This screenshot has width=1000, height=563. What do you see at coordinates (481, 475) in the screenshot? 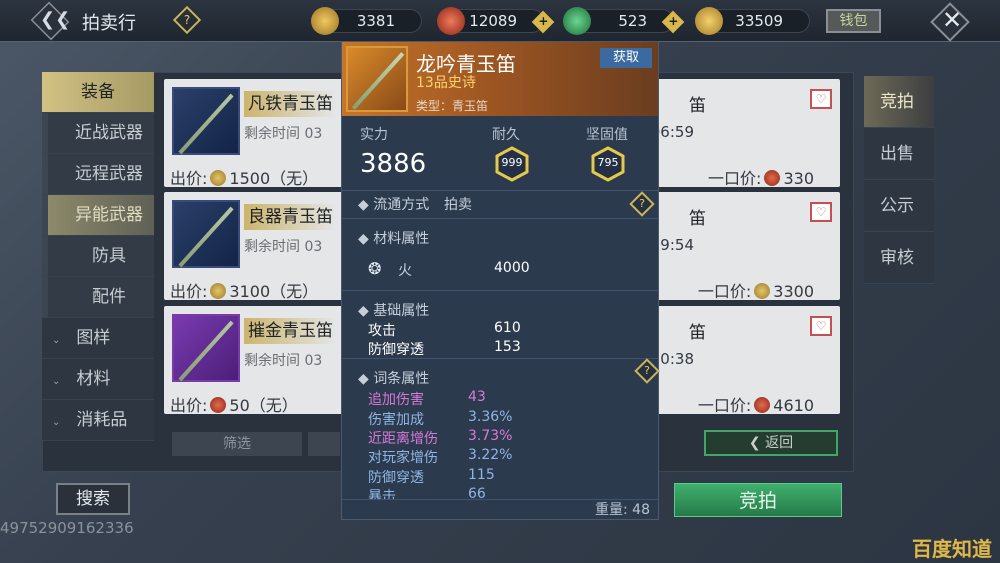
I see `affix-value: 115` at bounding box center [481, 475].